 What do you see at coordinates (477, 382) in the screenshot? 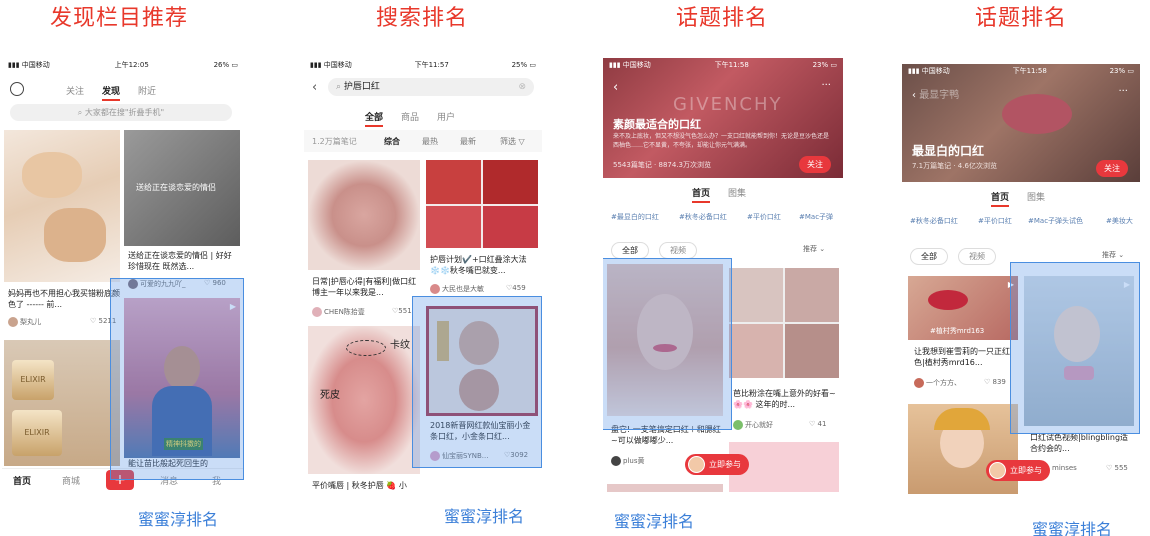
I see `rank-highlight` at bounding box center [477, 382].